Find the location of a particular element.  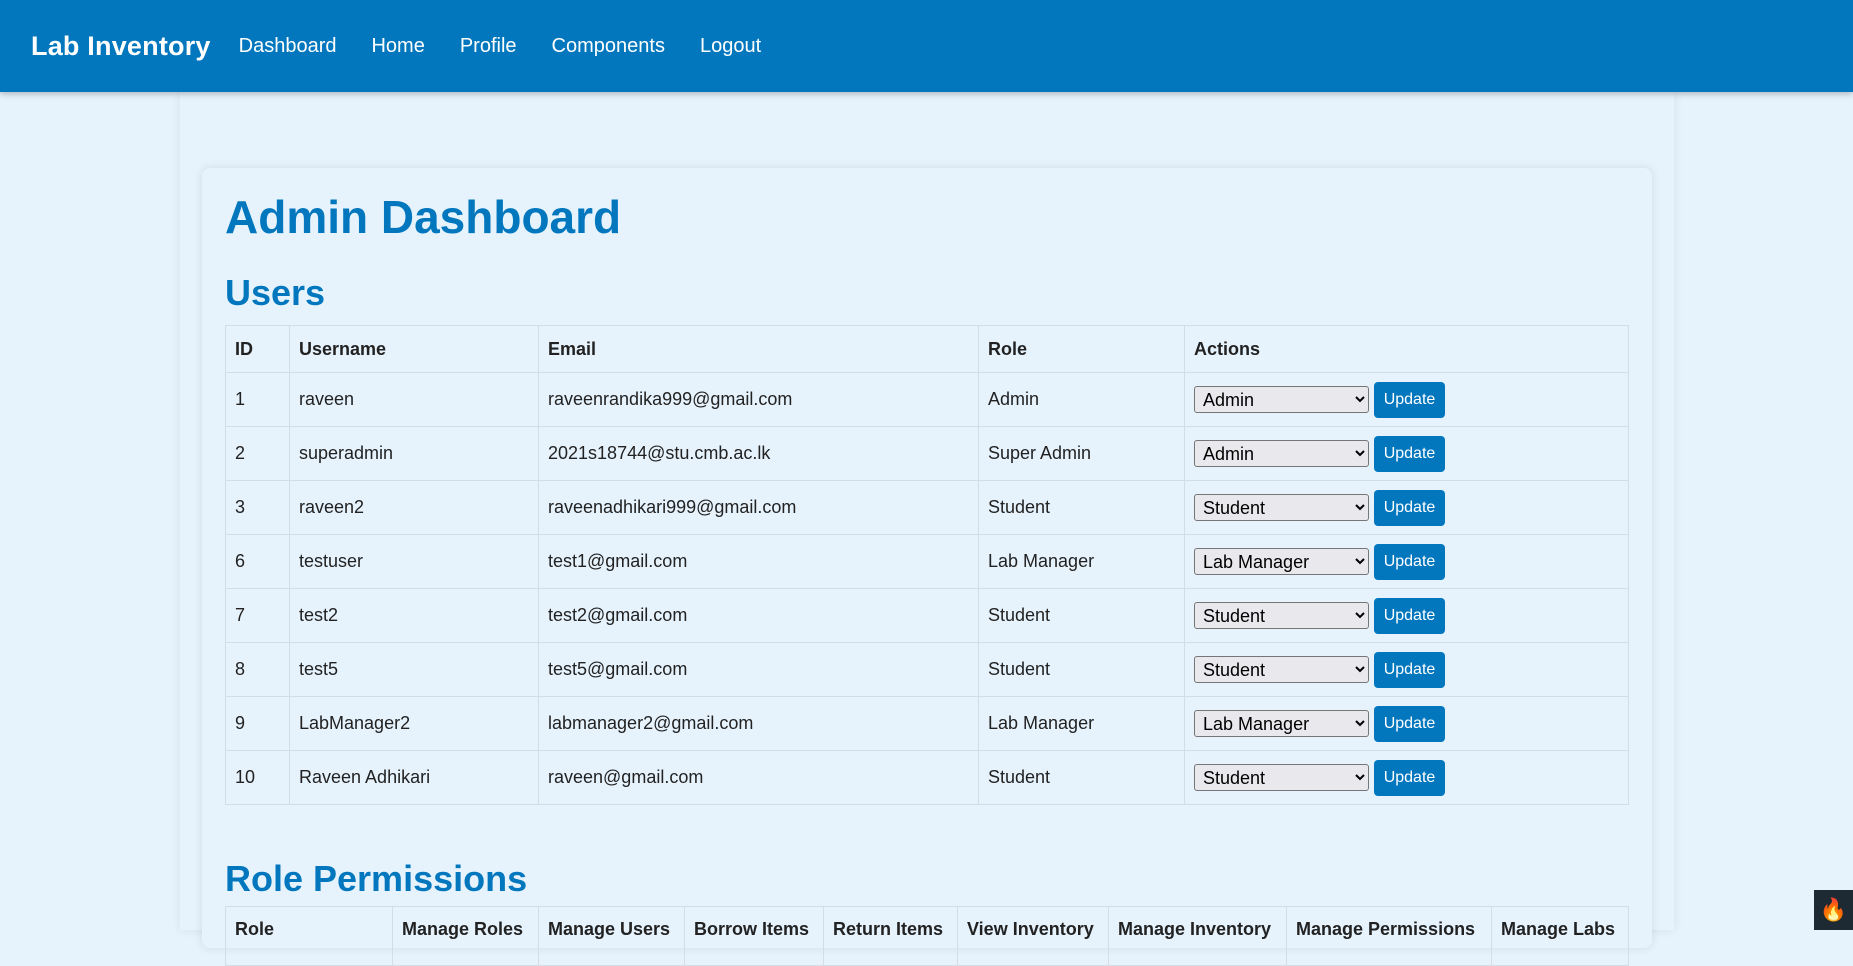

perm-header-borrow-items: Borrow Items is located at coordinates (754, 936).